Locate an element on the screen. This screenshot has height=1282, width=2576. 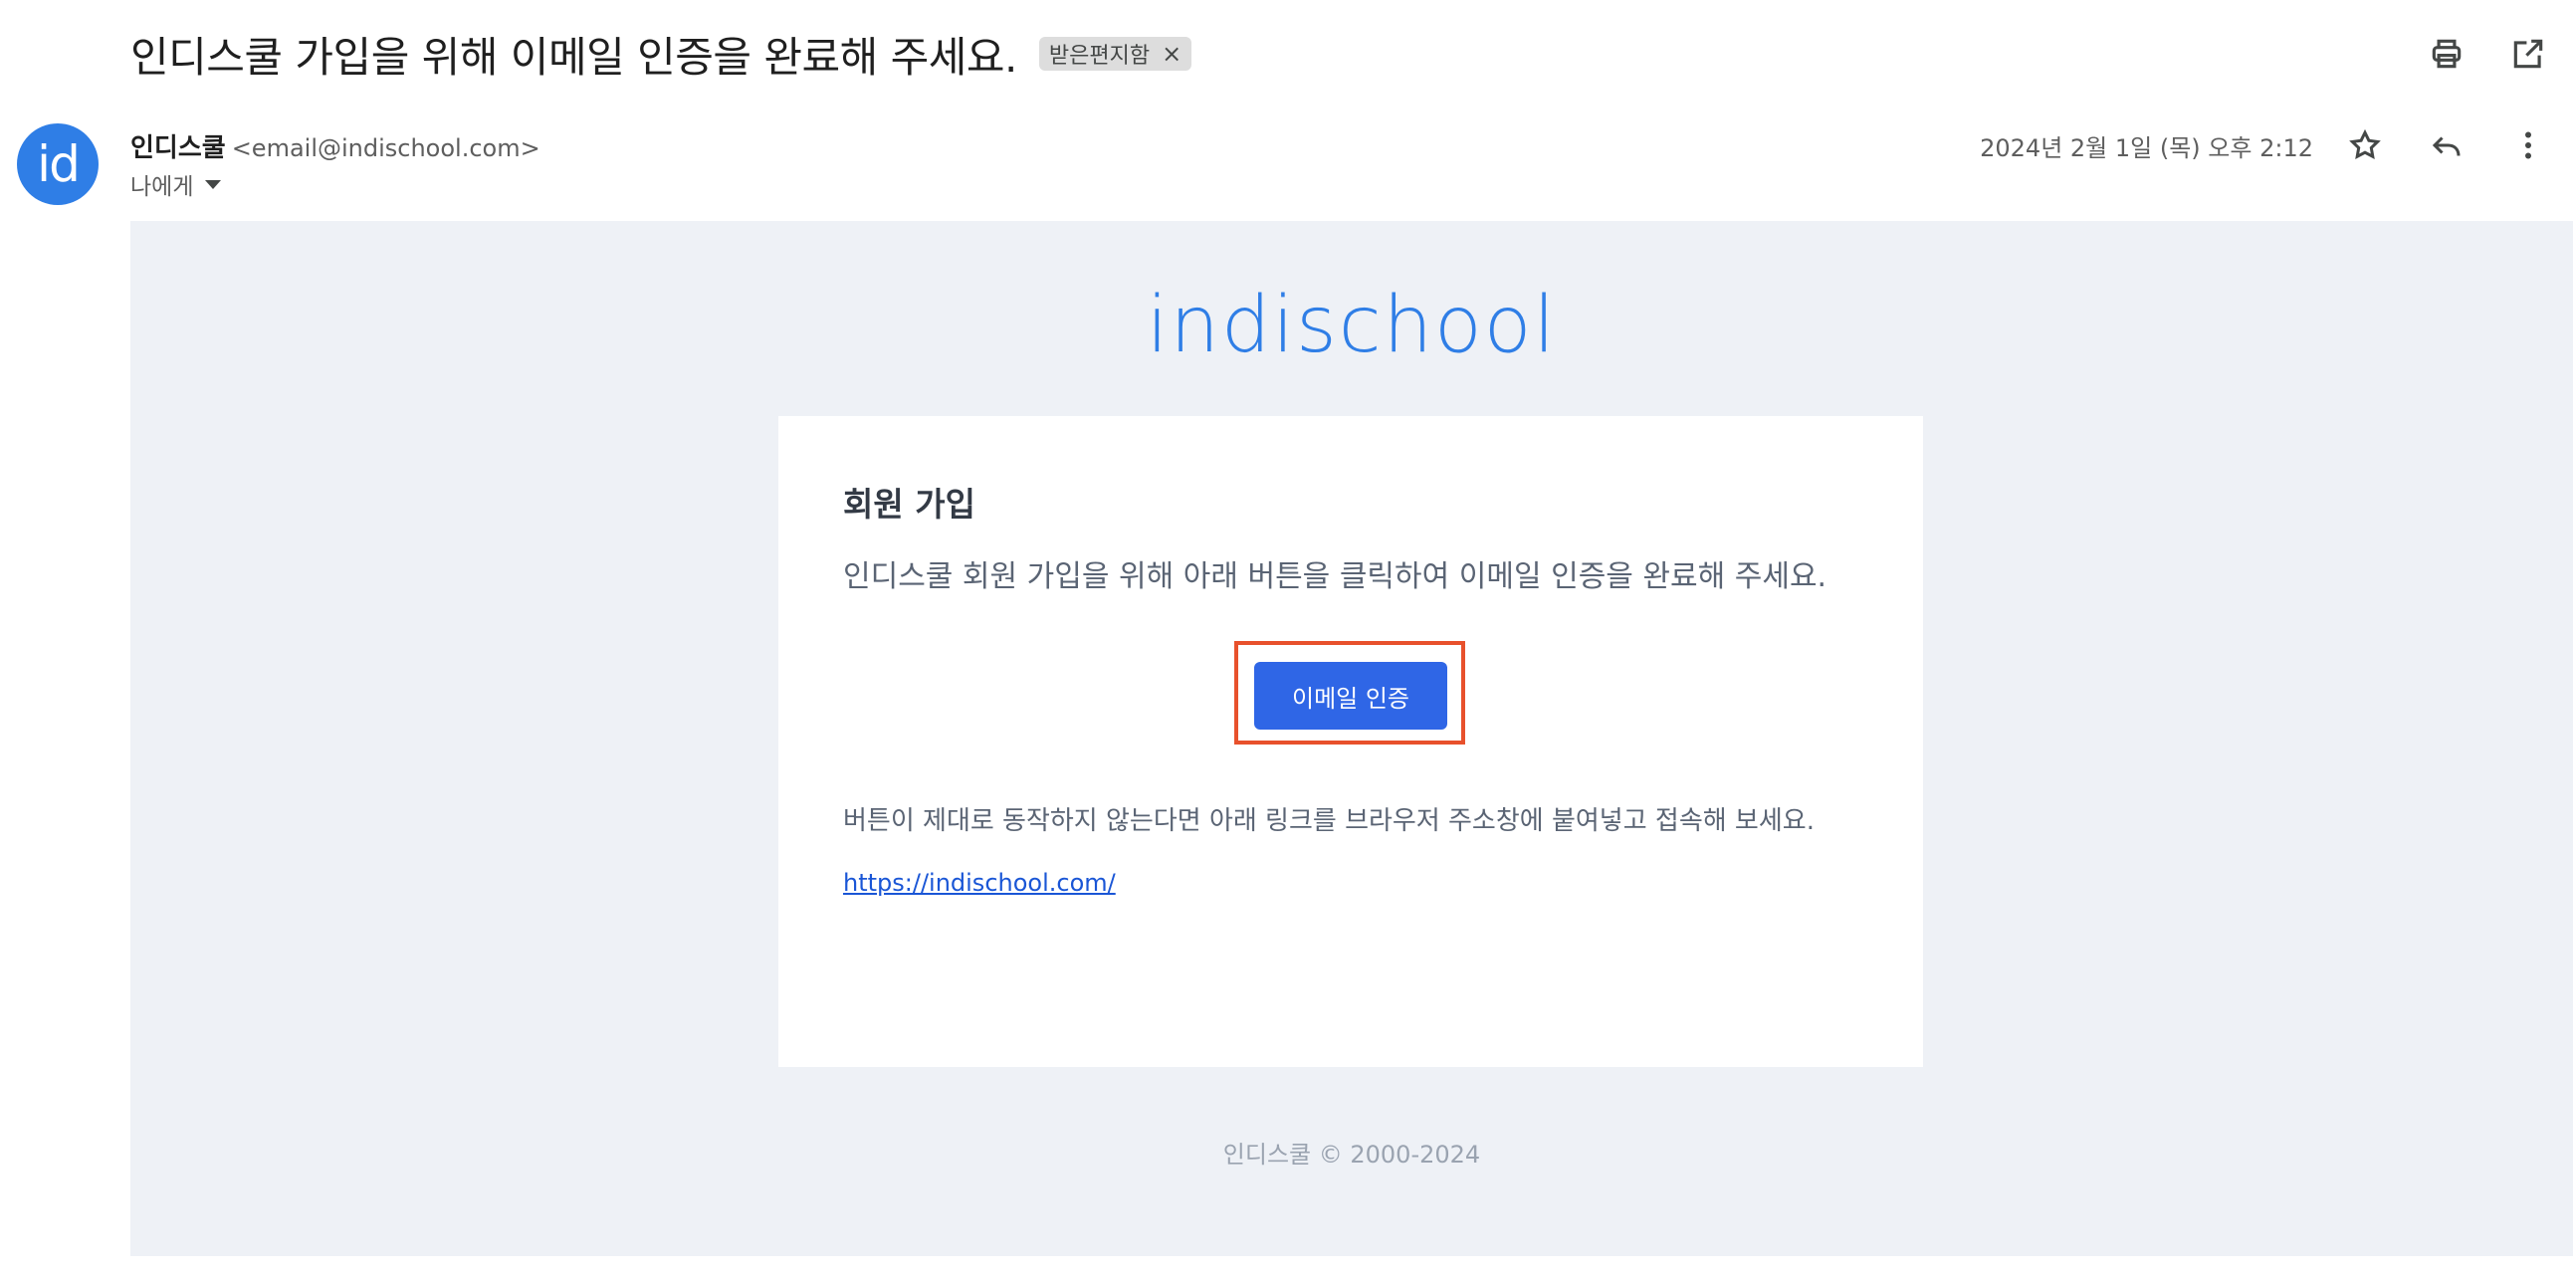
sender-email: <email@indischool.com> is located at coordinates (385, 148).